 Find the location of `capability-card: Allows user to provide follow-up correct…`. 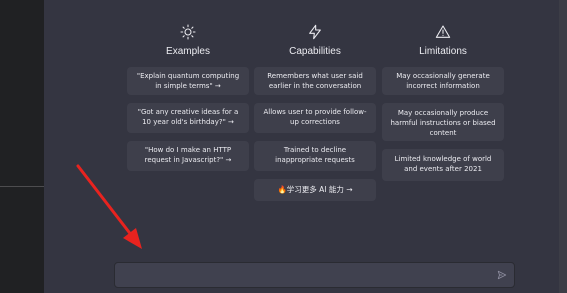

capability-card: Allows user to provide follow-up correct… is located at coordinates (315, 118).